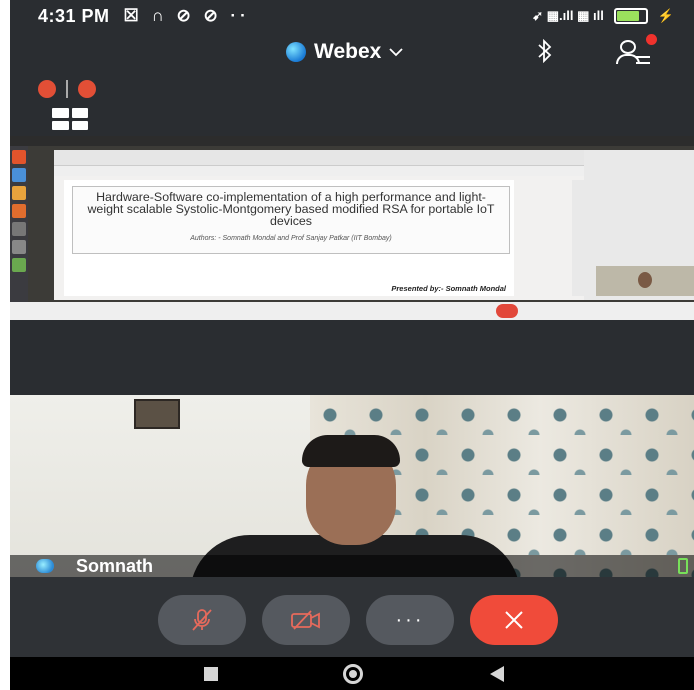 Image resolution: width=694 pixels, height=690 pixels. Describe the element at coordinates (396, 52) in the screenshot. I see `chevron-down-icon` at that location.